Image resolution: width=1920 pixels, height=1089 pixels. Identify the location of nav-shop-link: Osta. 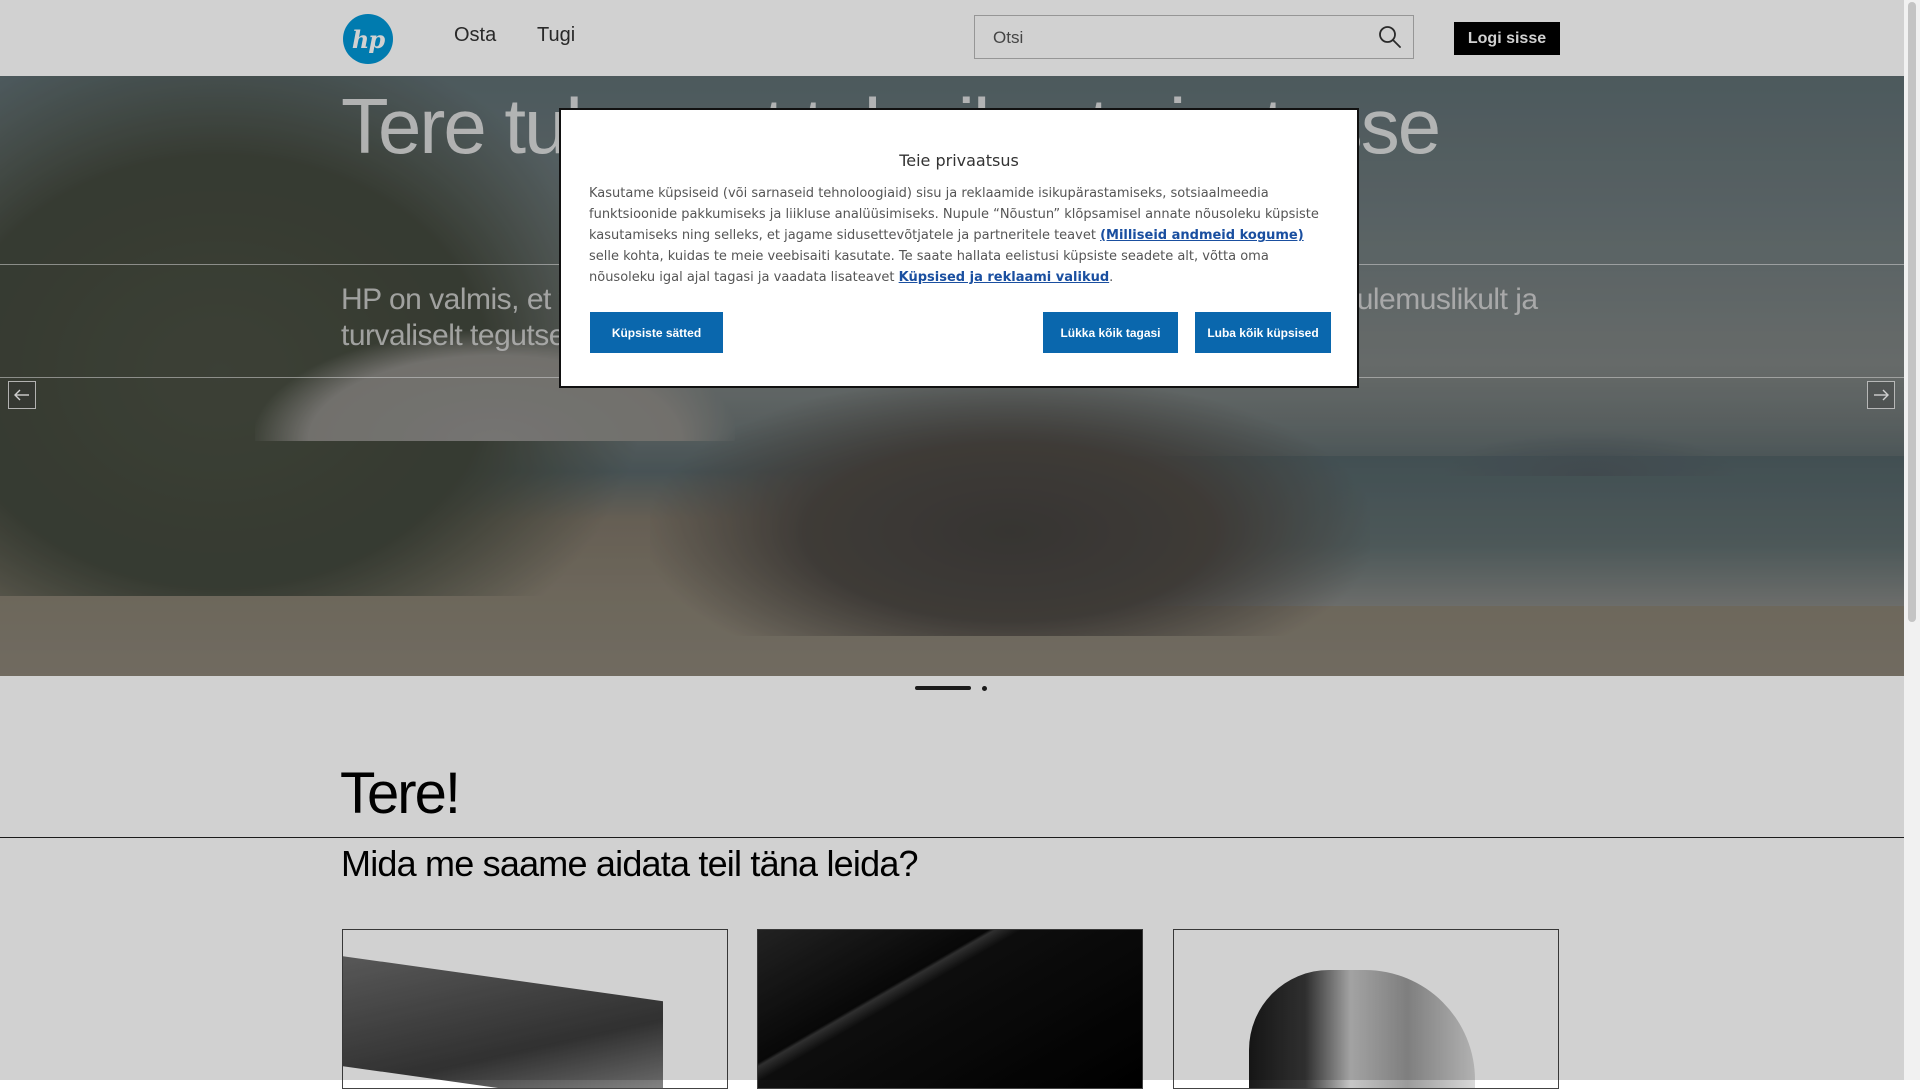
(475, 35).